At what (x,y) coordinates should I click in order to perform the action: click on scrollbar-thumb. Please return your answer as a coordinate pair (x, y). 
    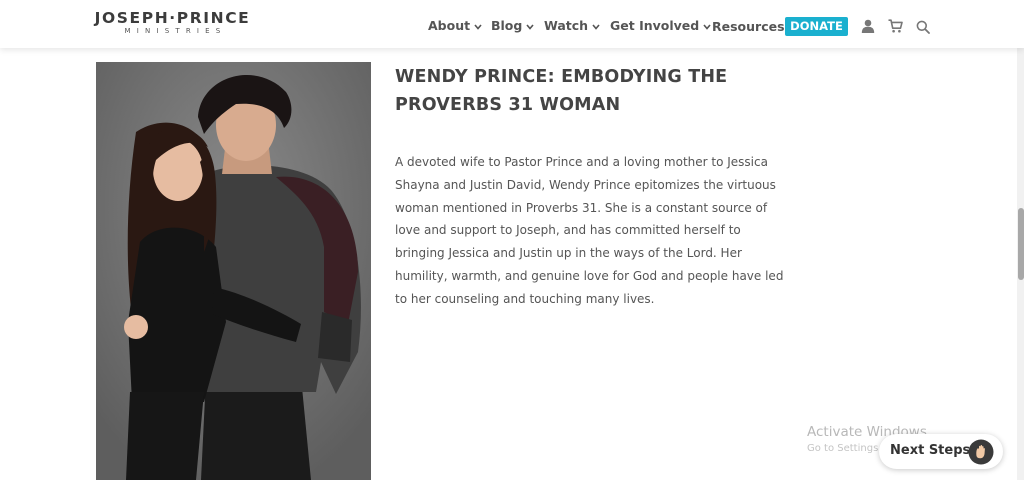
    Looking at the image, I should click on (1021, 244).